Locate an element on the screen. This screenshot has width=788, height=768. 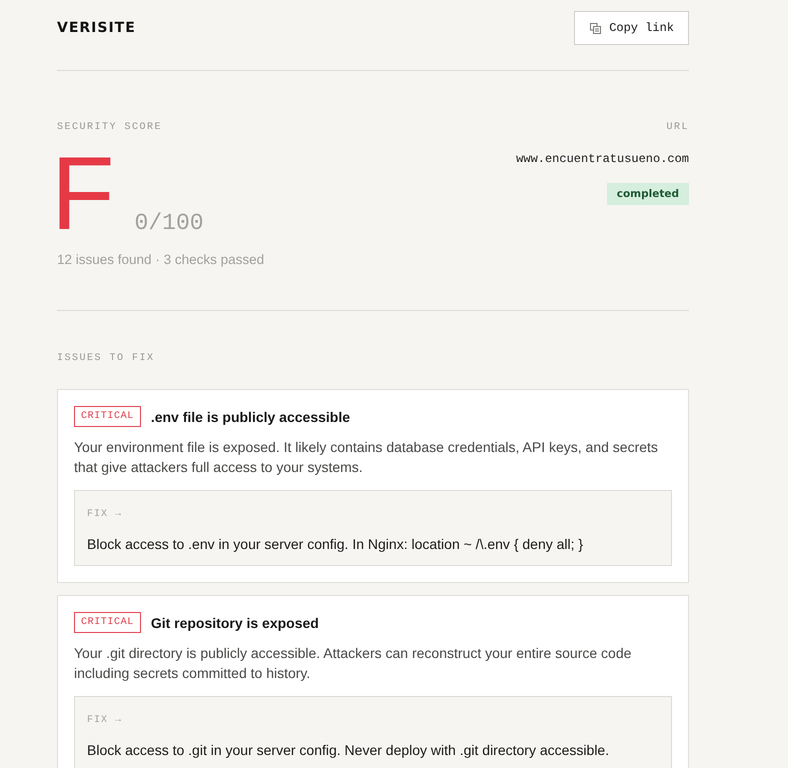
copy-icon is located at coordinates (596, 28).